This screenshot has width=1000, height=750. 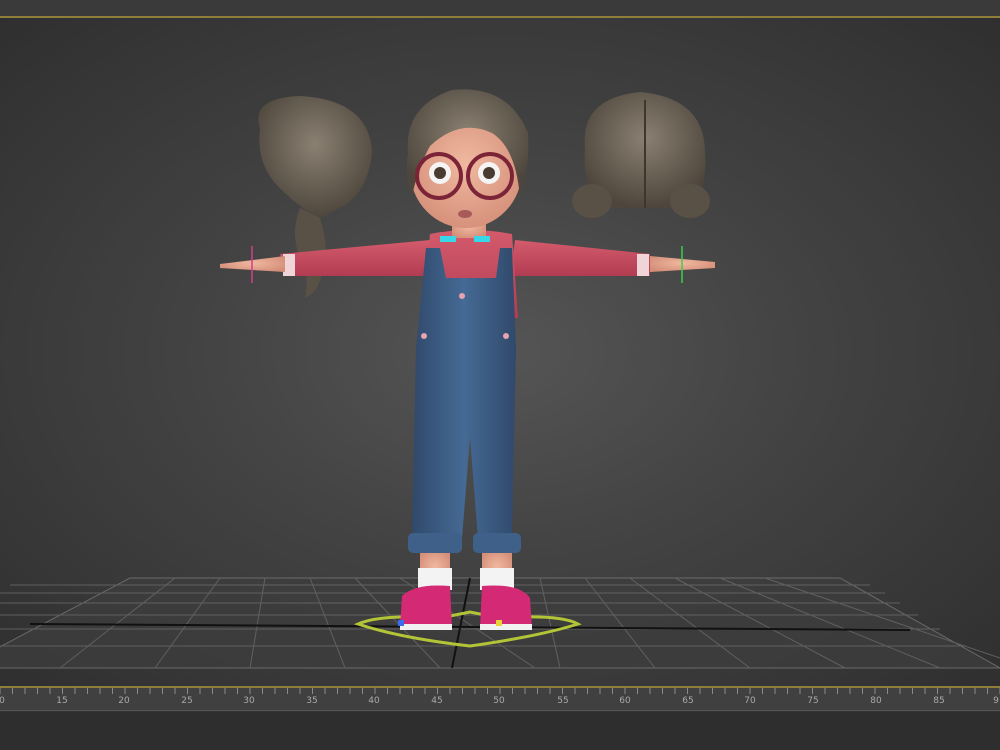 I want to click on ruler-label-5: 35, so click(x=312, y=701).